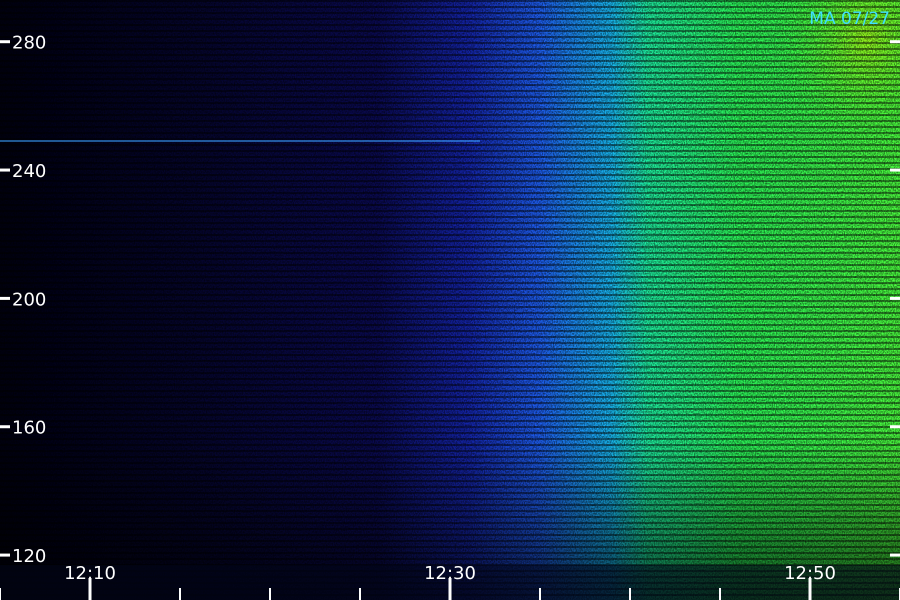  What do you see at coordinates (450, 573) in the screenshot?
I see `x-tick-label: 12:30` at bounding box center [450, 573].